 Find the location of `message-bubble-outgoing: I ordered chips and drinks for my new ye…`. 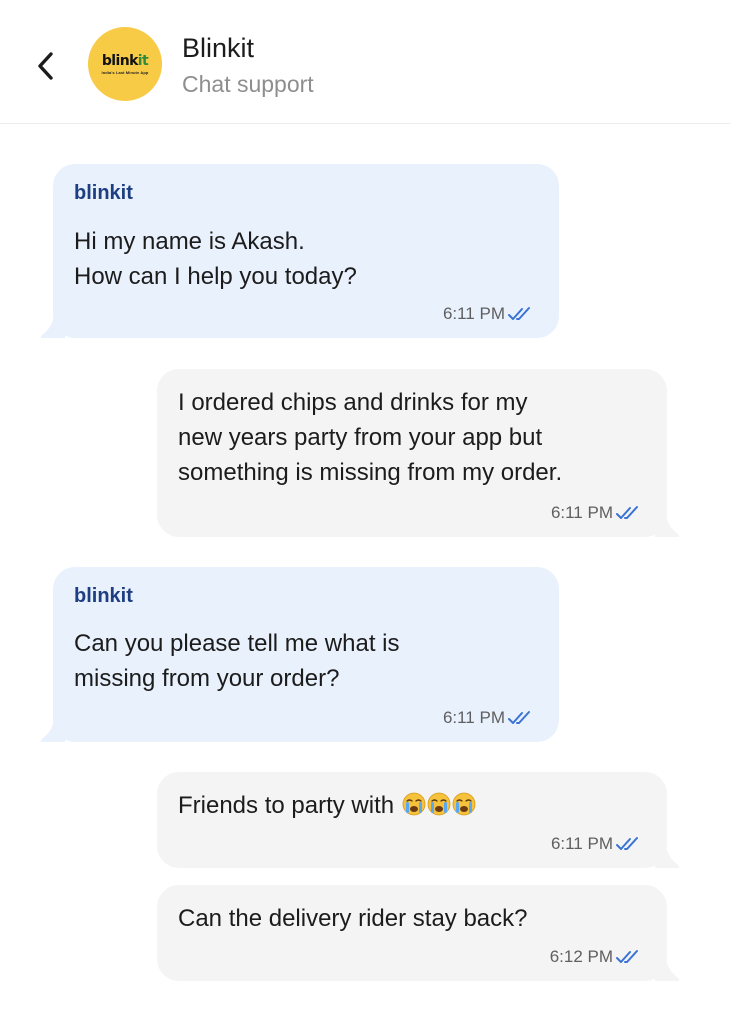

message-bubble-outgoing: I ordered chips and drinks for my new ye… is located at coordinates (418, 453).